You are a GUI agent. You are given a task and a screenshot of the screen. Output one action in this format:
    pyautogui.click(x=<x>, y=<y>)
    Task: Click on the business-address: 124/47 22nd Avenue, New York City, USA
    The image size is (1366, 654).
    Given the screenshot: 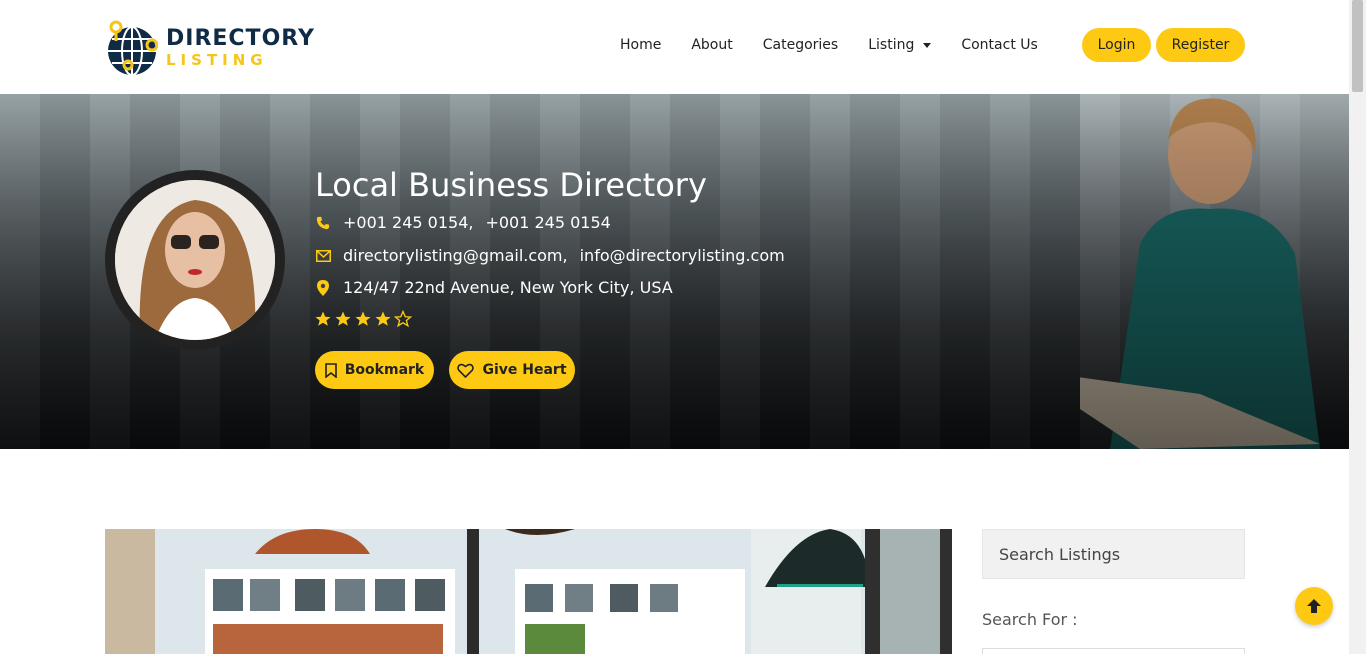 What is the action you would take?
    pyautogui.click(x=508, y=287)
    